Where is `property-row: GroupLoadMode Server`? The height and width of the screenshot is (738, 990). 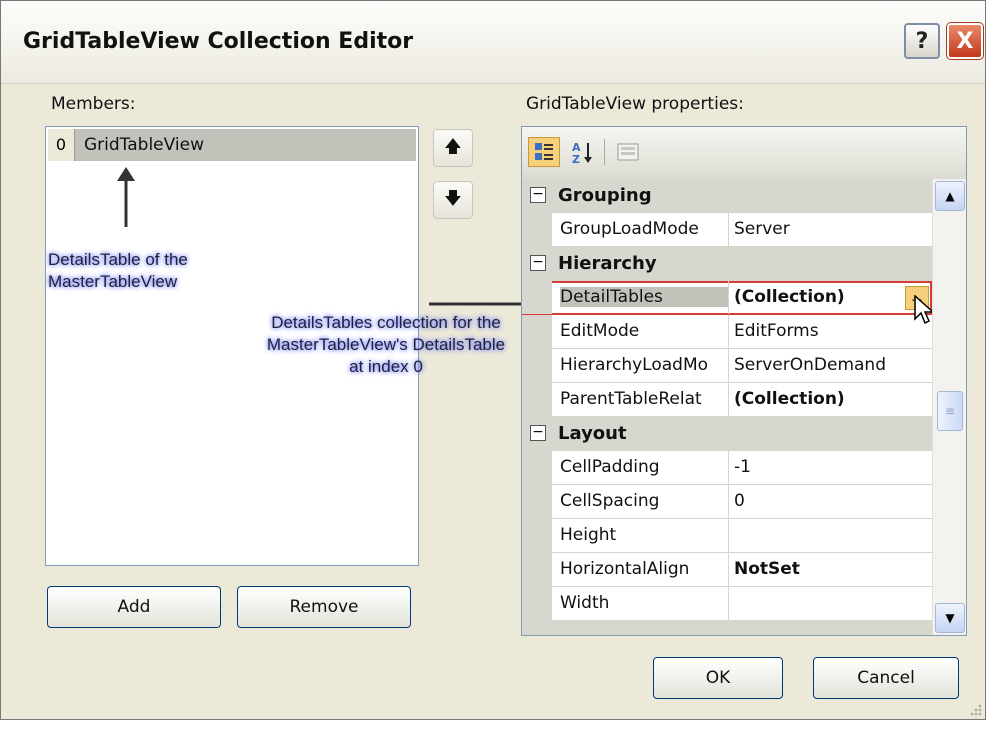 property-row: GroupLoadMode Server is located at coordinates (727, 230).